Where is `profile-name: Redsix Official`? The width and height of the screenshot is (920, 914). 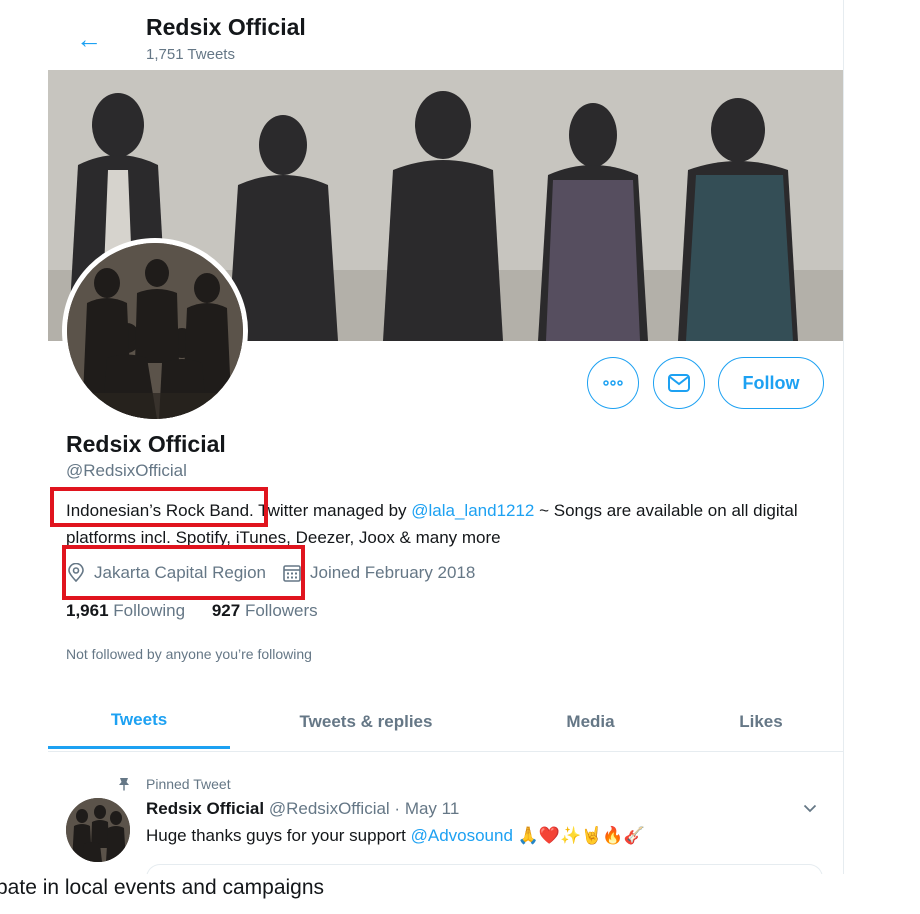
profile-name: Redsix Official is located at coordinates (146, 444).